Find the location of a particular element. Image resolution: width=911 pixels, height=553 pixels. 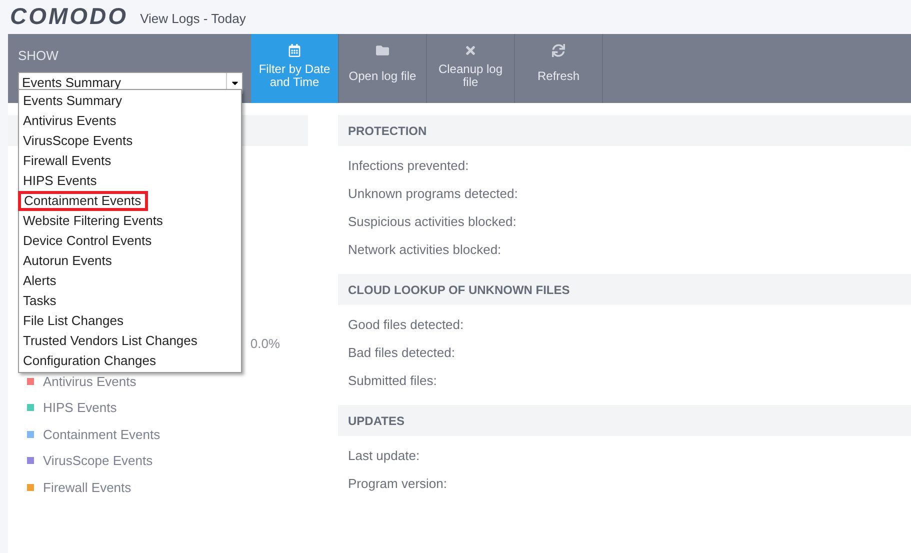

dropdown-item: Antivirus Events is located at coordinates (130, 121).